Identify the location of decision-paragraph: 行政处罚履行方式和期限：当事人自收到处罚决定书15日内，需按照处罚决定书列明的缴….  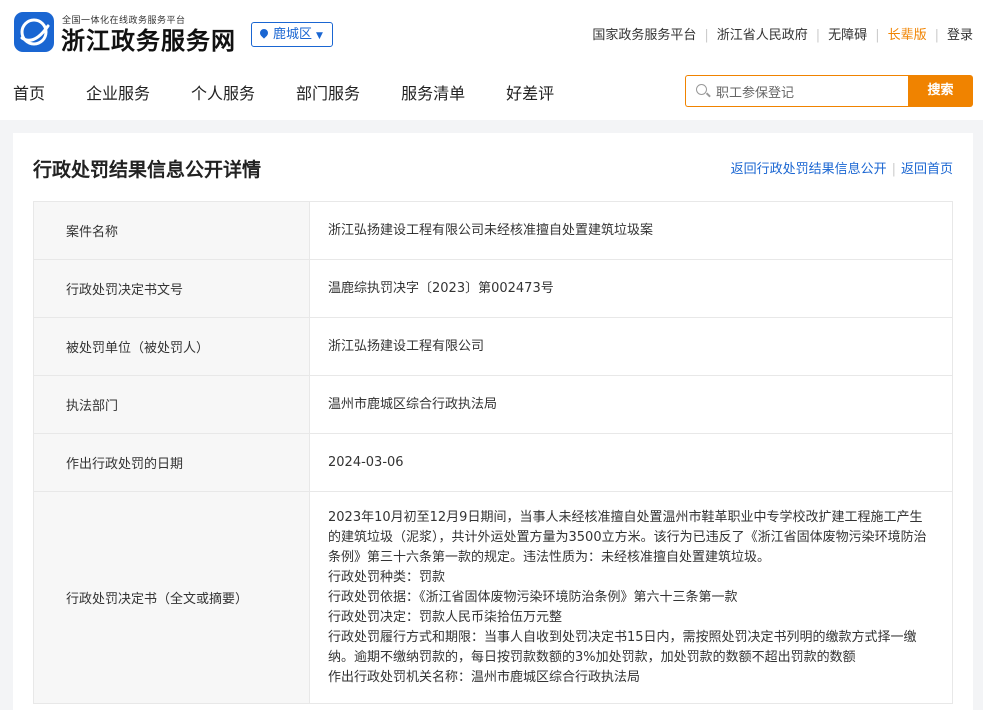
(622, 647).